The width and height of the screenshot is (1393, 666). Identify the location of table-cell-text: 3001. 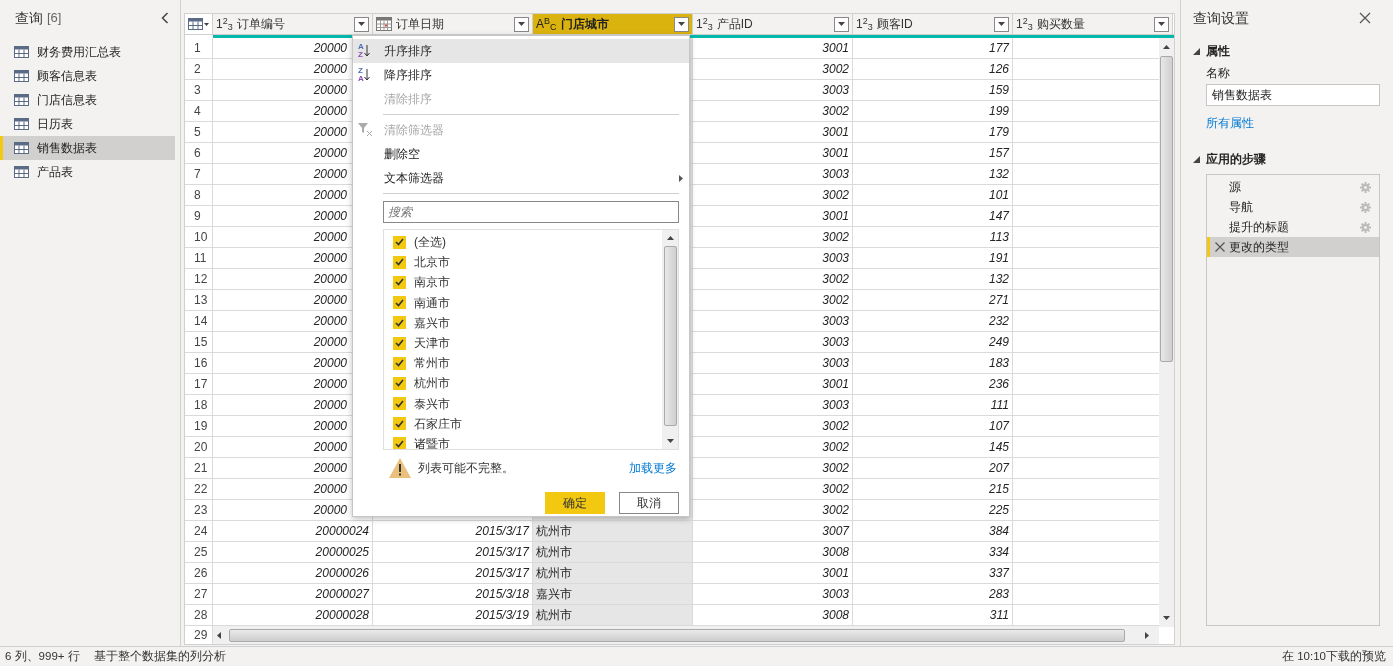
(835, 48).